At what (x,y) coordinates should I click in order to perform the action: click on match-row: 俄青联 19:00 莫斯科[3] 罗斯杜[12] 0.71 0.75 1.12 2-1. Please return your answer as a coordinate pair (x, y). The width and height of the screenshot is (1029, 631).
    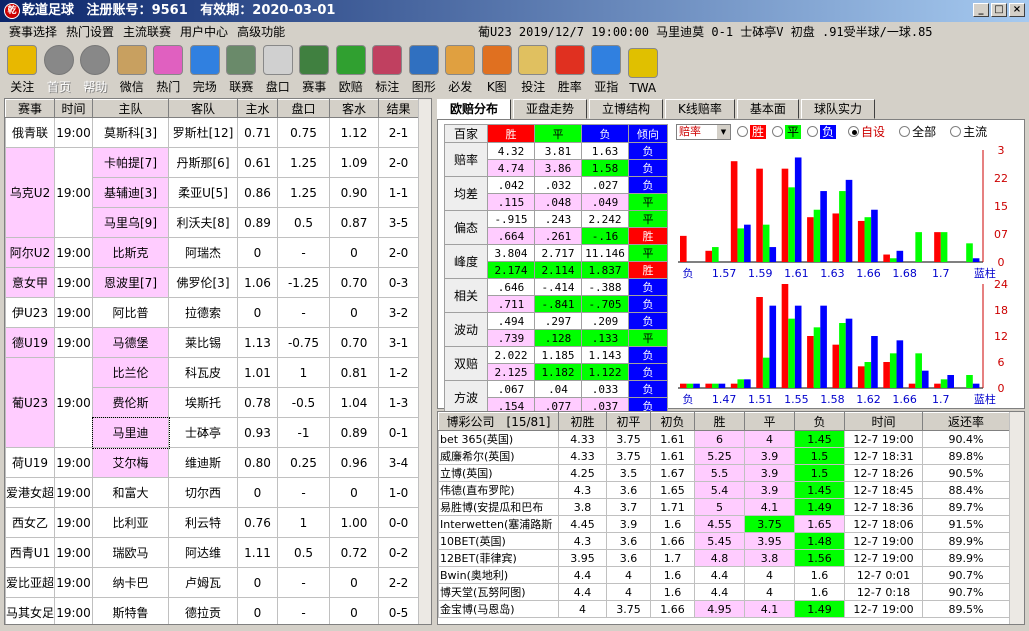
    Looking at the image, I should click on (212, 132).